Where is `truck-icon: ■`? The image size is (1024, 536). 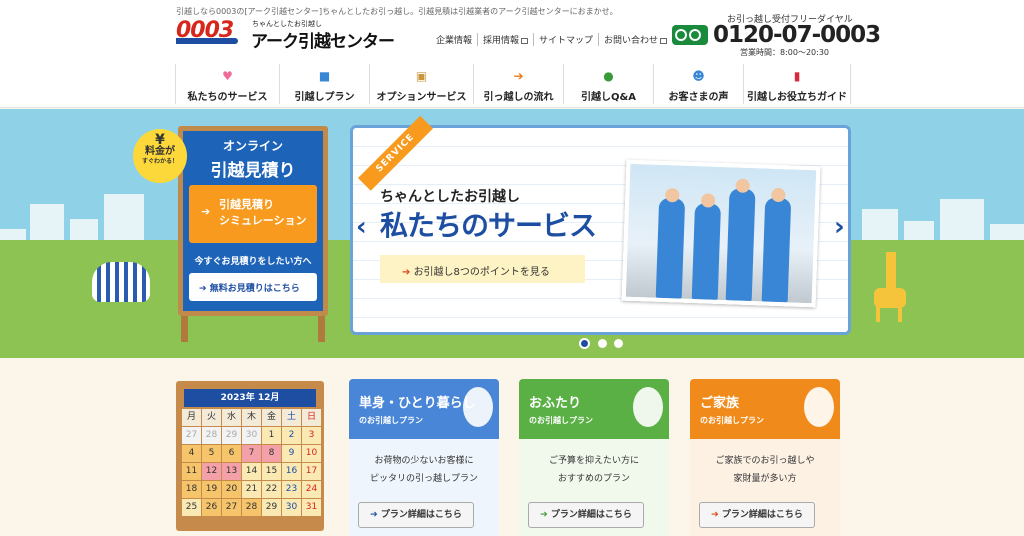
truck-icon: ■ is located at coordinates (324, 76).